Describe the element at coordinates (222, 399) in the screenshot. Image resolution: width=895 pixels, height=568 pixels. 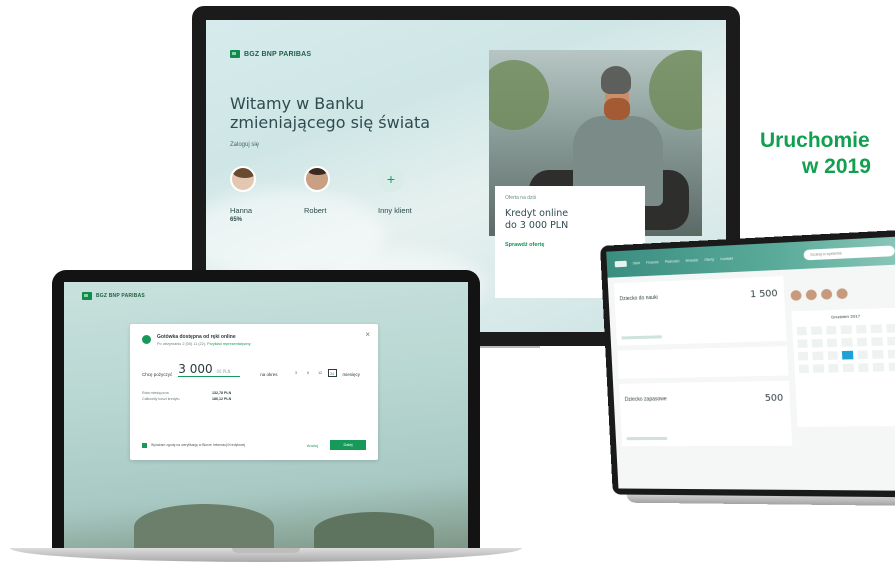
I see `total-value: 186,12 PLN` at that location.